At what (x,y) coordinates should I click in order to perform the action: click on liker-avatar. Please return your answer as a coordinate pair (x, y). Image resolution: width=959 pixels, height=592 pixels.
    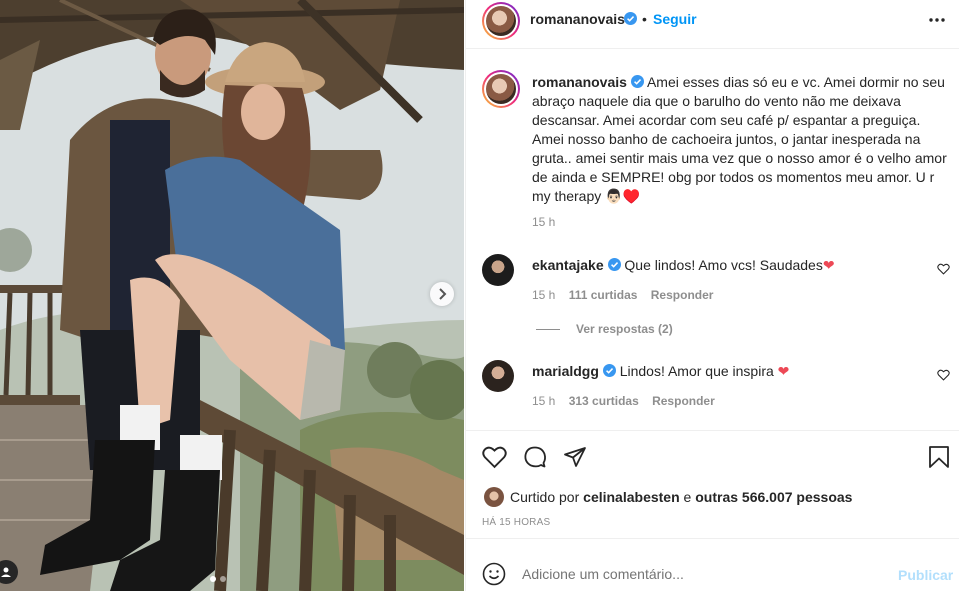
    Looking at the image, I should click on (494, 497).